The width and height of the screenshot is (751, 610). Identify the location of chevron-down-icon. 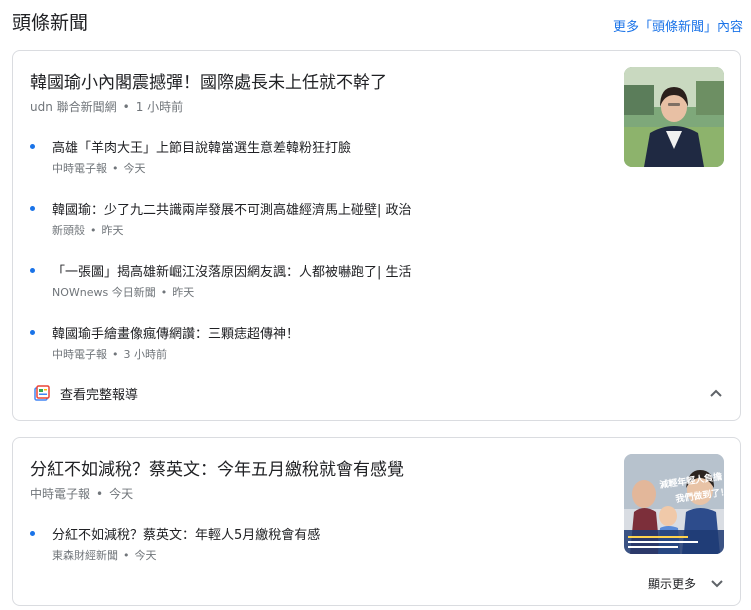
(717, 584).